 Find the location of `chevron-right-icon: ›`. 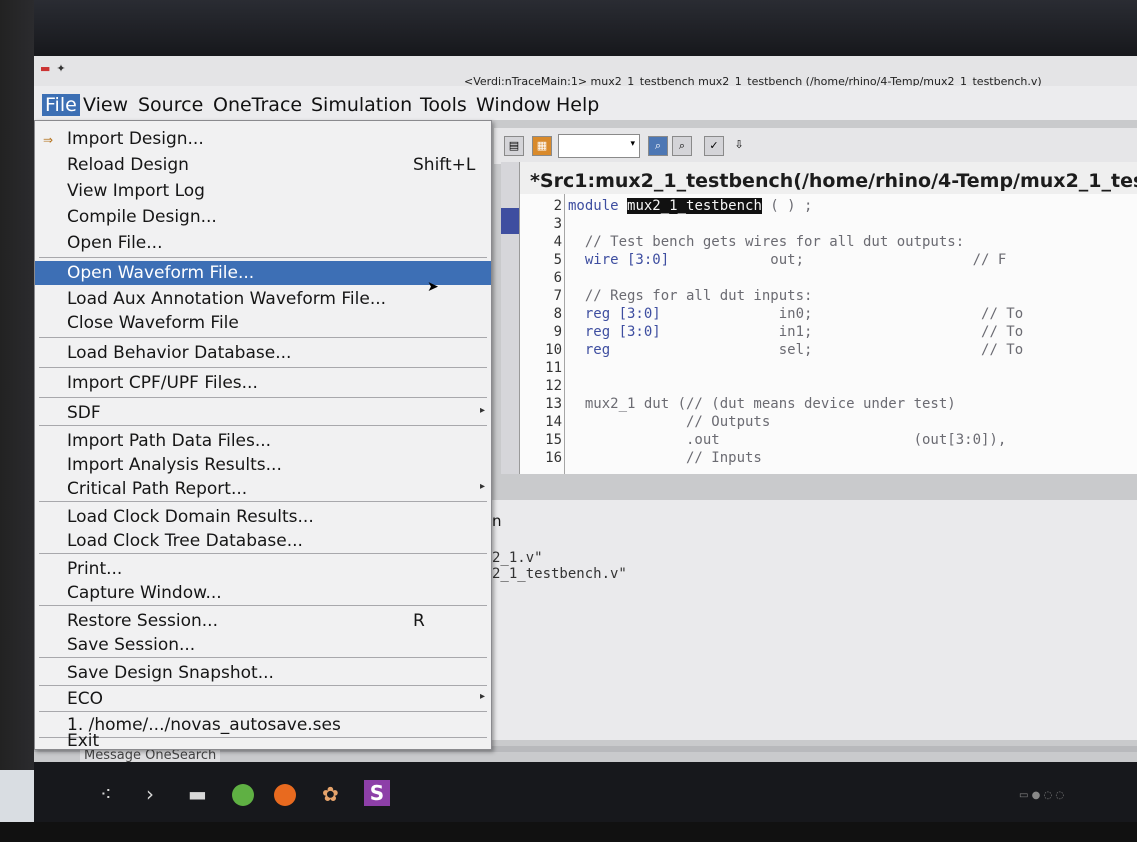

chevron-right-icon: › is located at coordinates (150, 794).